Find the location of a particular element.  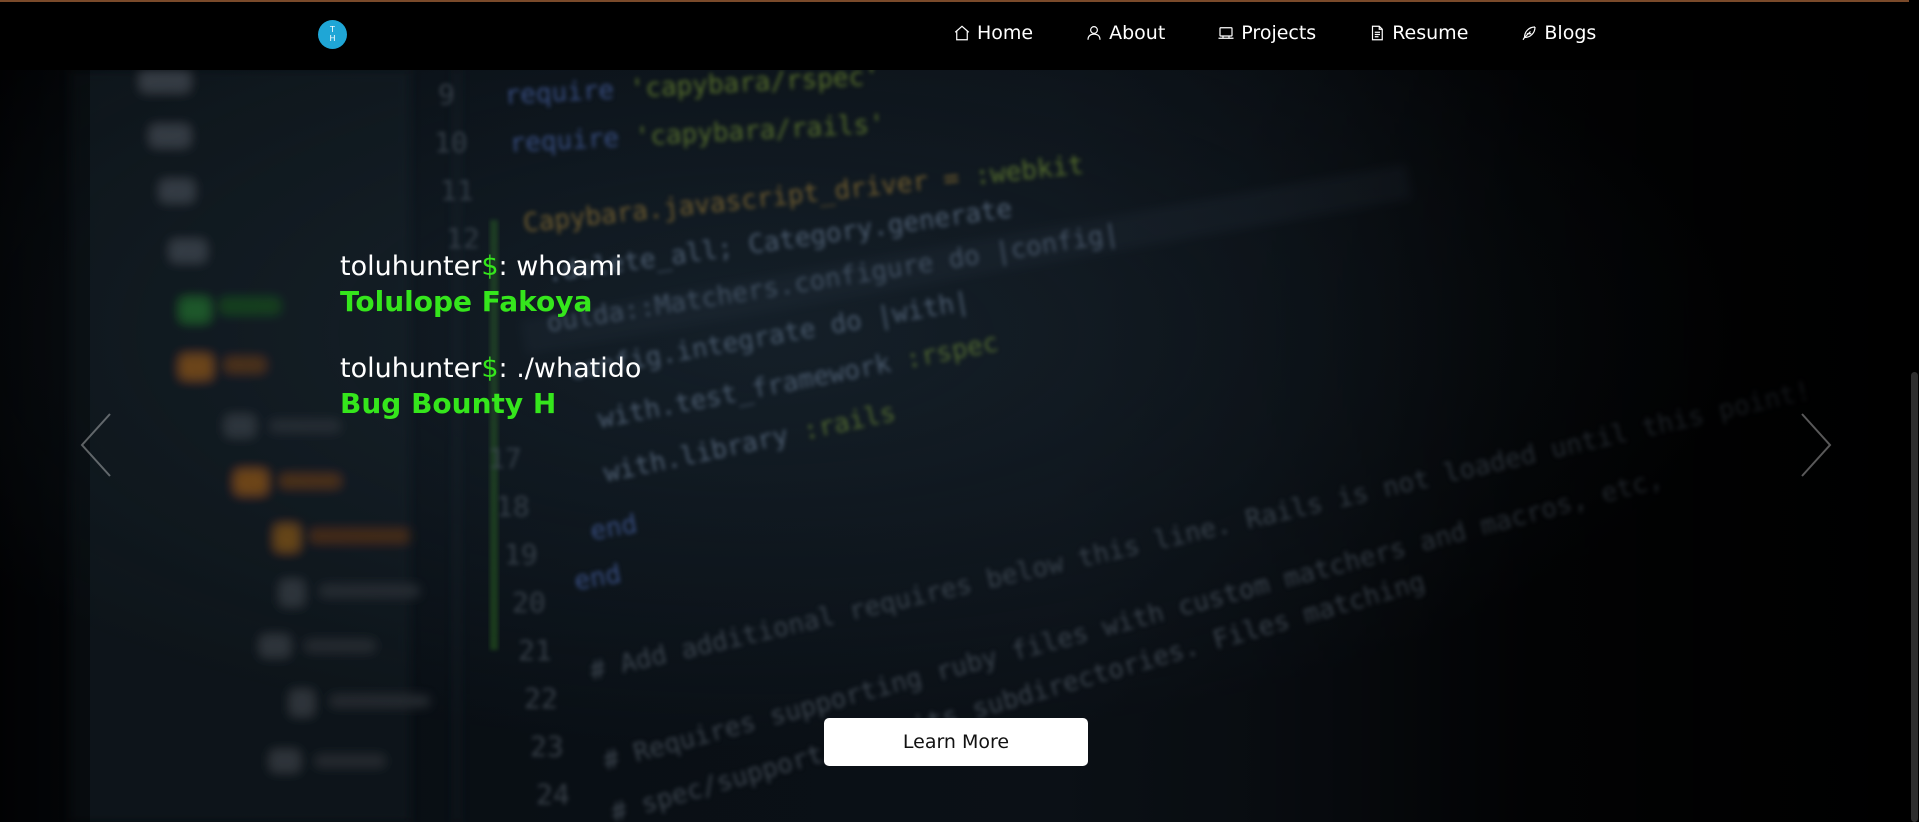

nav-item-label: Blogs is located at coordinates (1570, 33).